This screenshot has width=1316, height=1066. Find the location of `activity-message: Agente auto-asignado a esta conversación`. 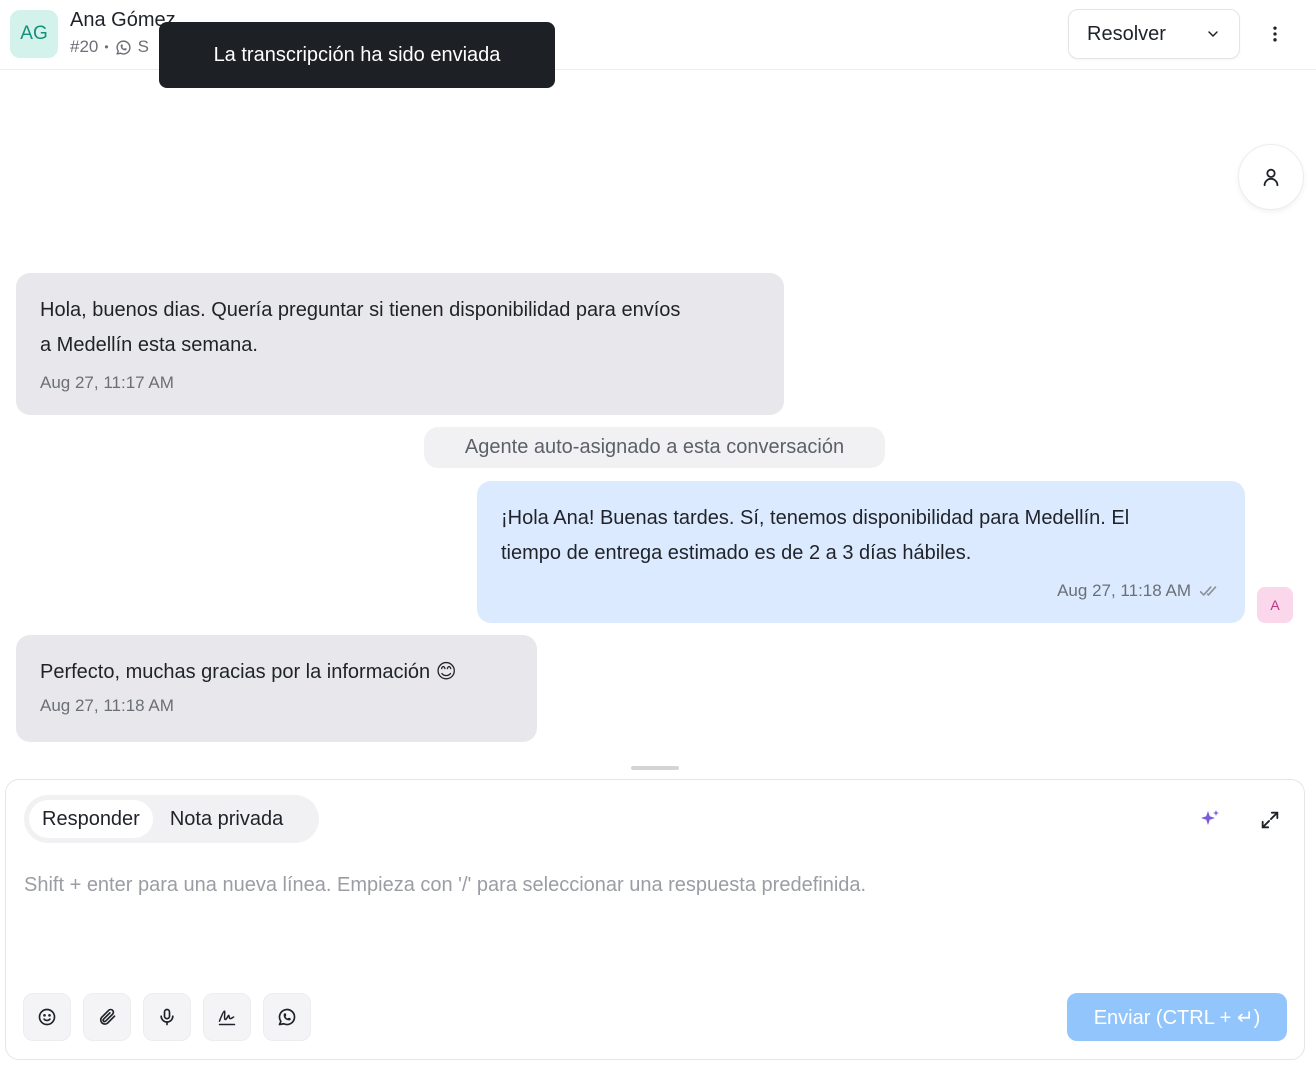

activity-message: Agente auto-asignado a esta conversación is located at coordinates (654, 447).